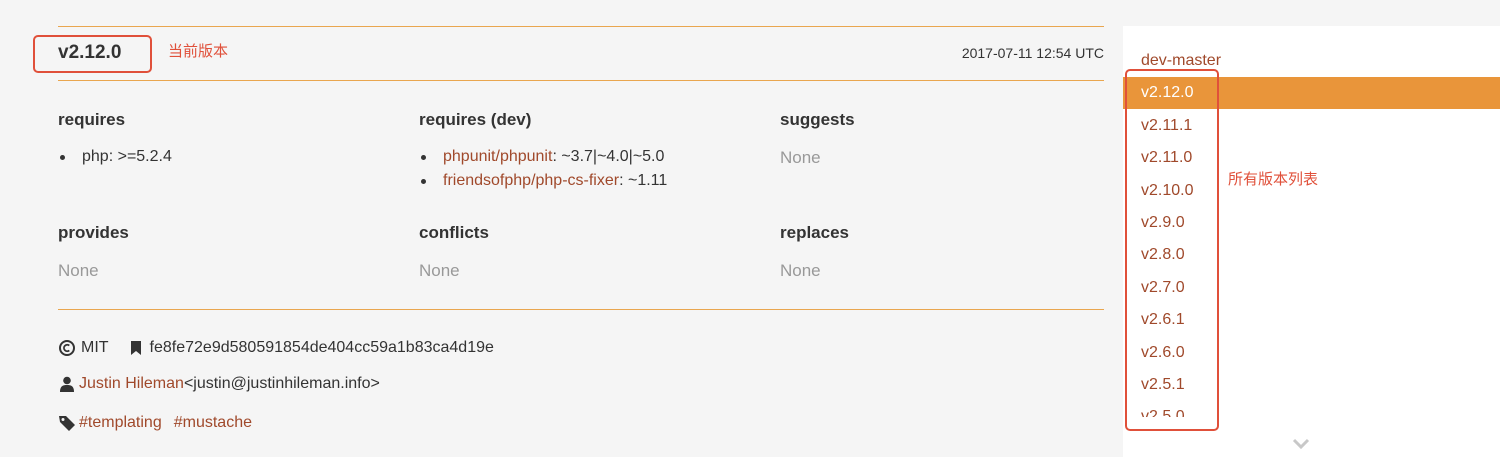 Image resolution: width=1500 pixels, height=457 pixels. What do you see at coordinates (800, 270) in the screenshot?
I see `replaces-value: None` at bounding box center [800, 270].